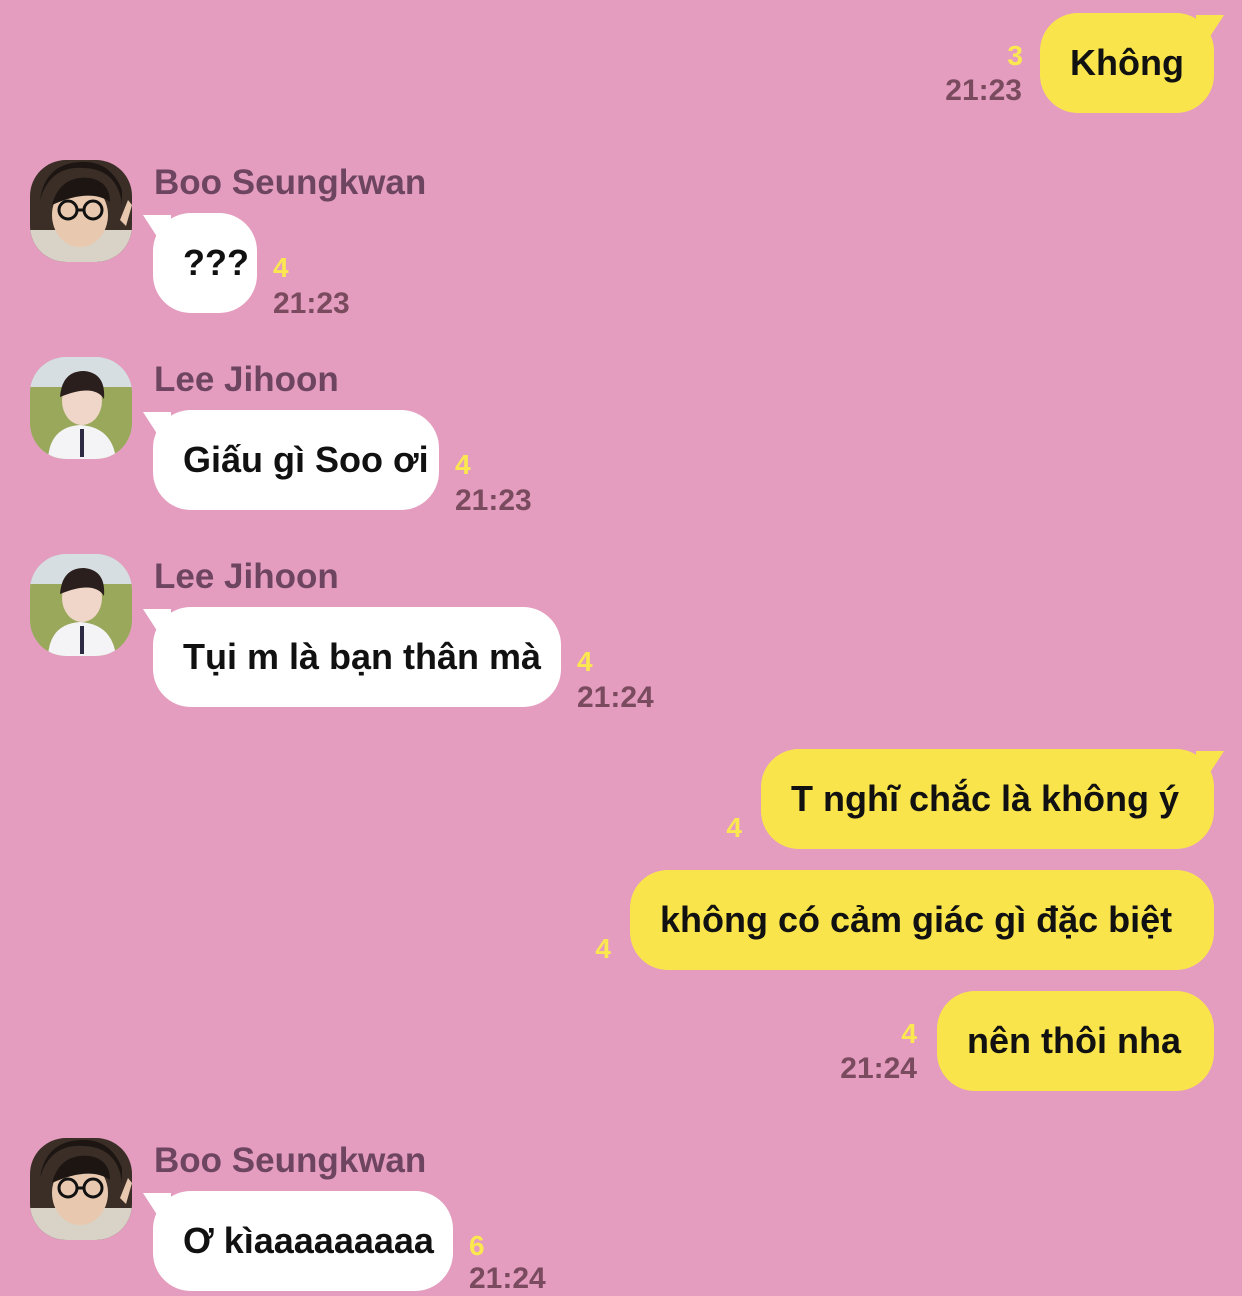  I want to click on my-message-bubble: nên thôi nha, so click(1075, 1041).